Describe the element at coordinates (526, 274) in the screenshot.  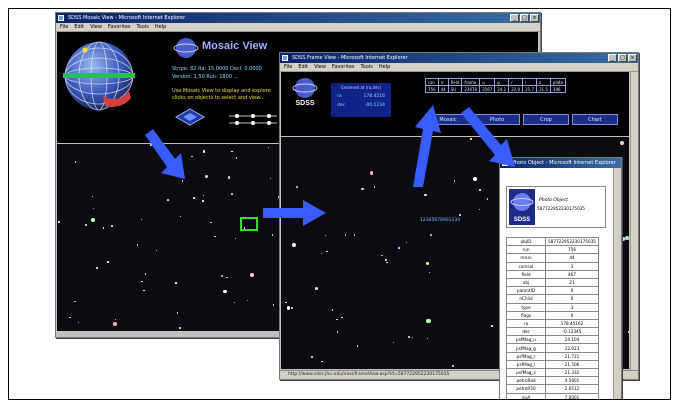
I see `photo-field-name: field` at that location.